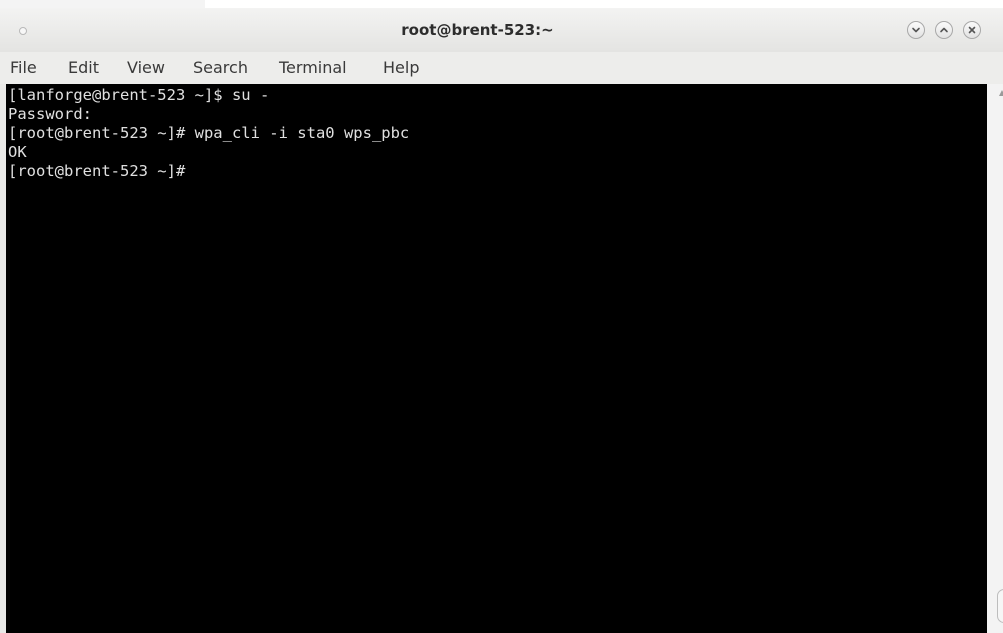  Describe the element at coordinates (313, 68) in the screenshot. I see `menu-terminal: Terminal` at that location.